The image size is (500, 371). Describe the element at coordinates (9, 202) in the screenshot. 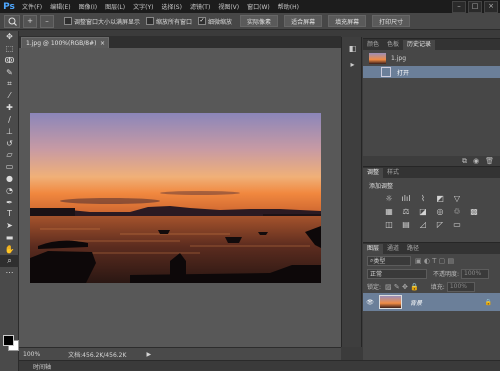

I see `pen-tool-icon: ✒` at that location.